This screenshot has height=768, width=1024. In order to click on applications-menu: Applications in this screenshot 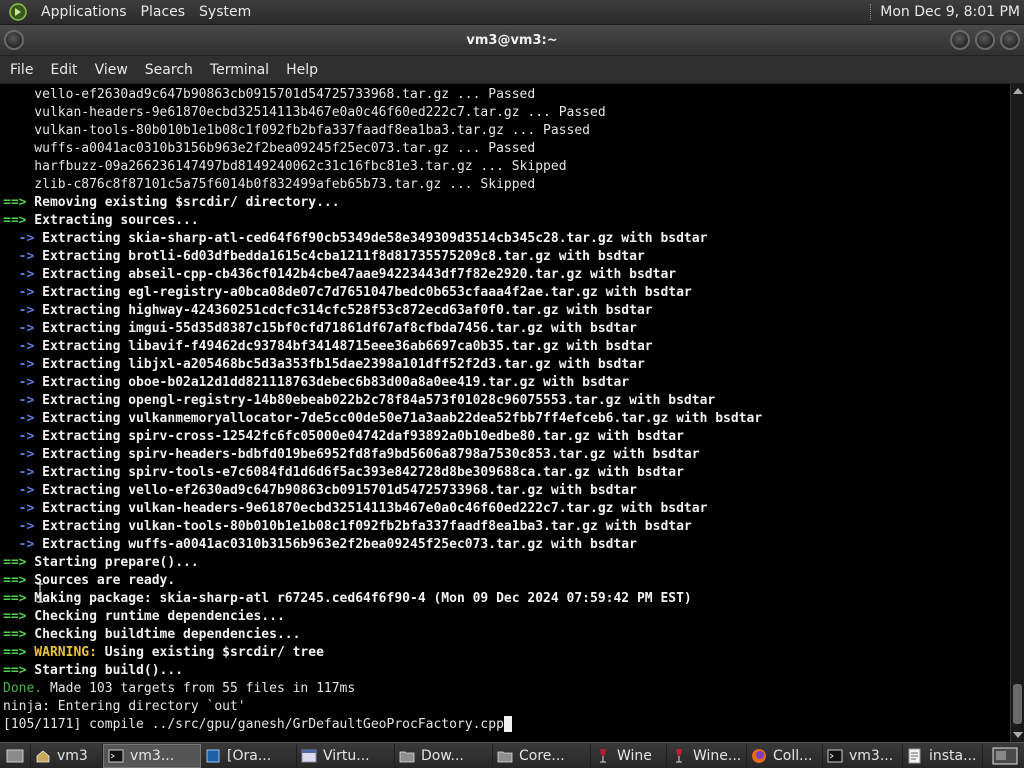, I will do `click(84, 12)`.